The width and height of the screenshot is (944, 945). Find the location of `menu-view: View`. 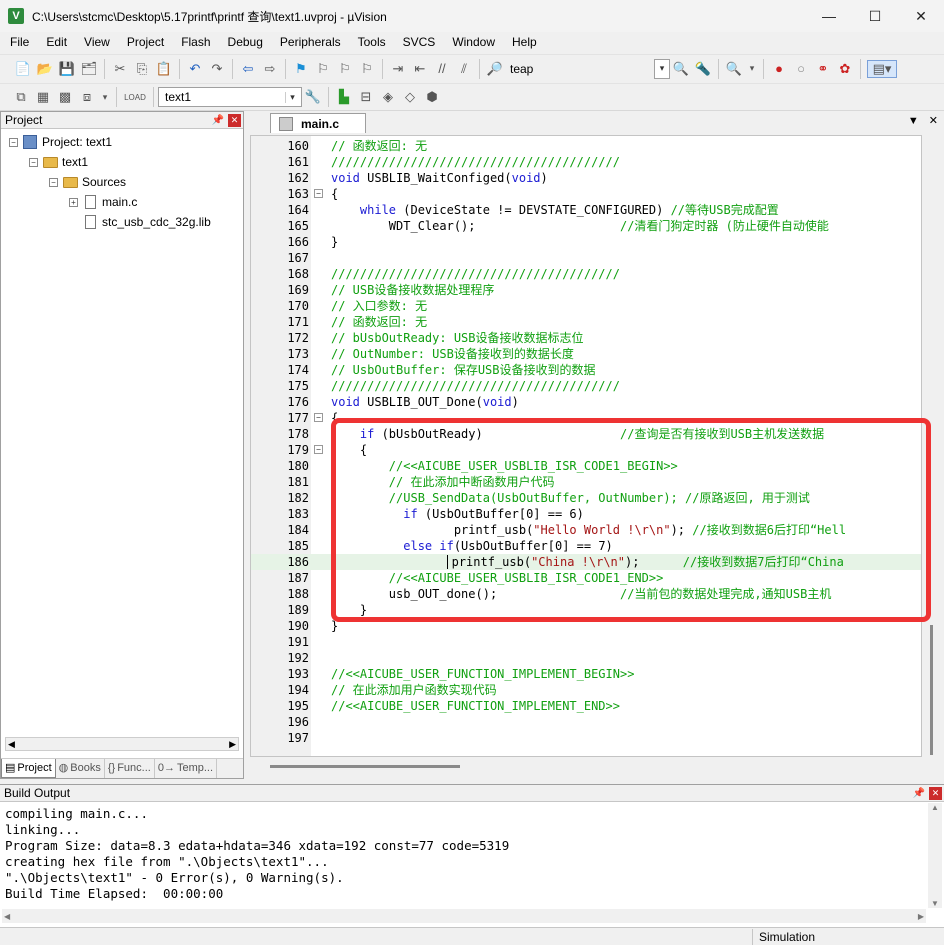

menu-view: View is located at coordinates (95, 42).